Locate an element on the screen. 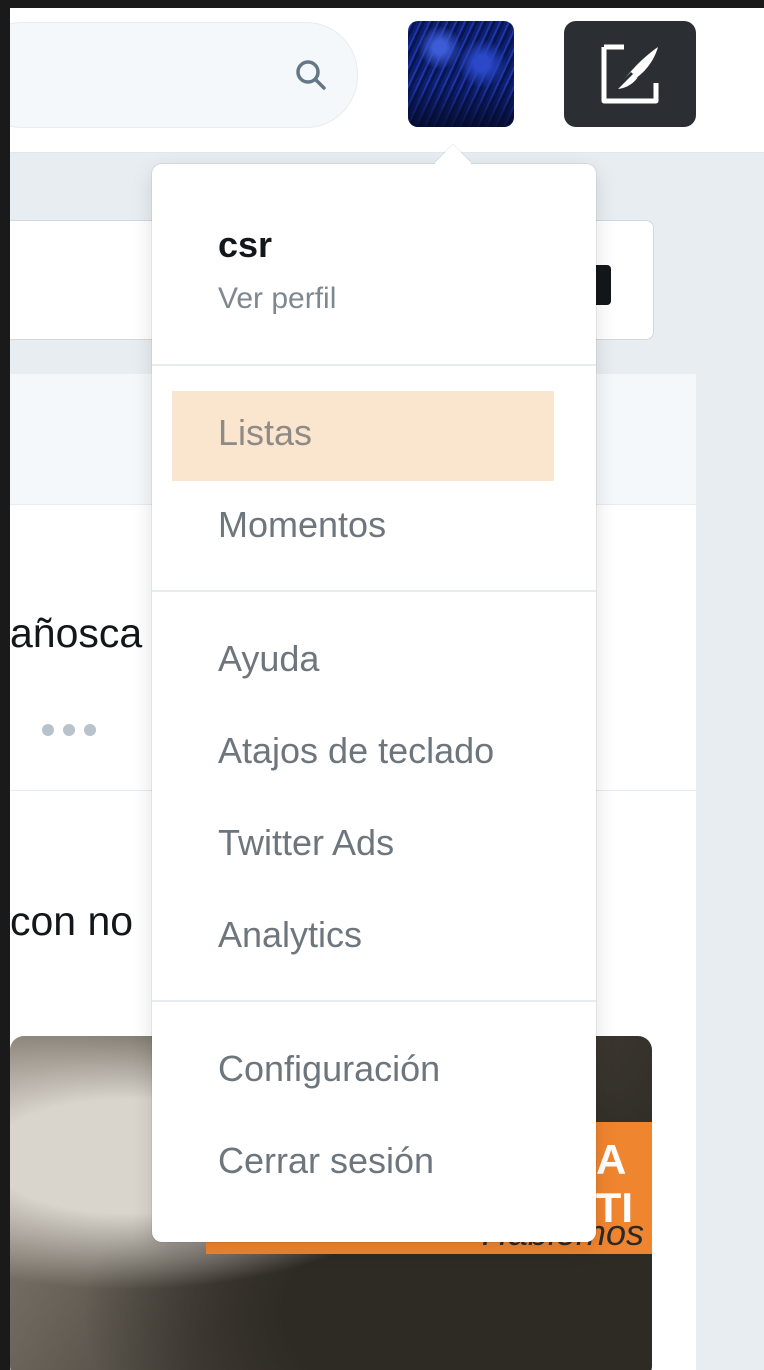 This screenshot has height=1370, width=764. avatar is located at coordinates (461, 74).